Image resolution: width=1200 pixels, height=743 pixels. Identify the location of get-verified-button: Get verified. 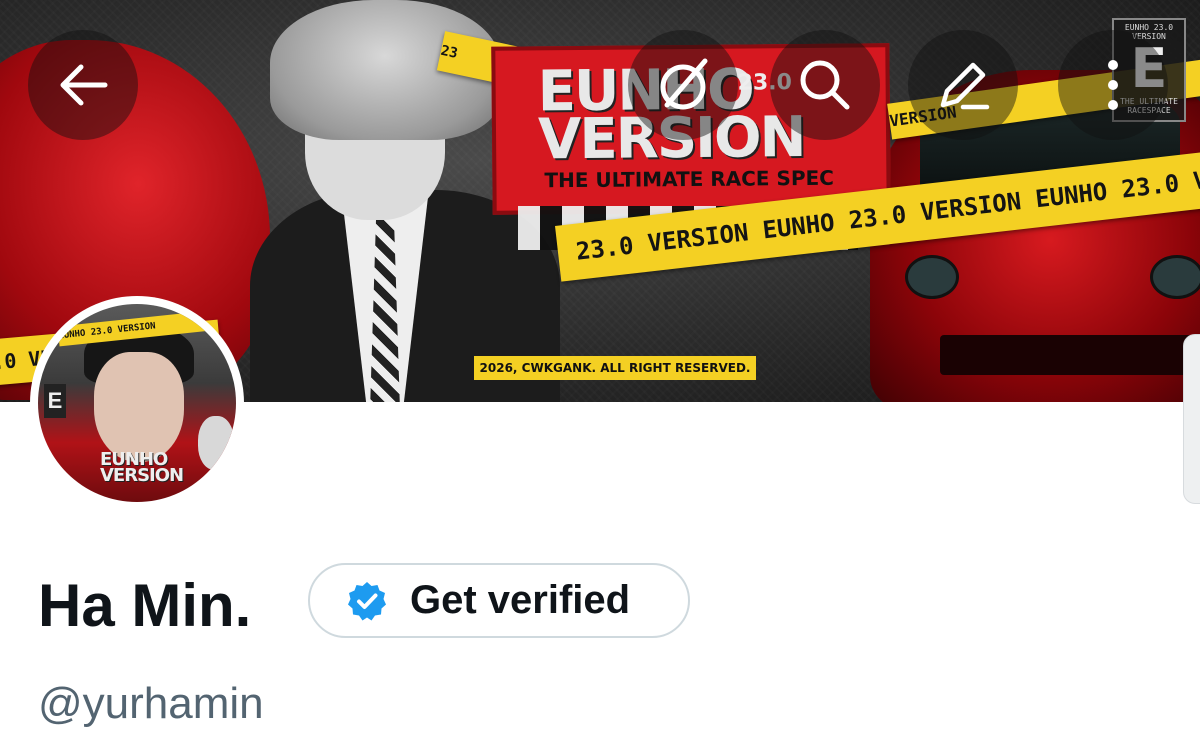
(499, 600).